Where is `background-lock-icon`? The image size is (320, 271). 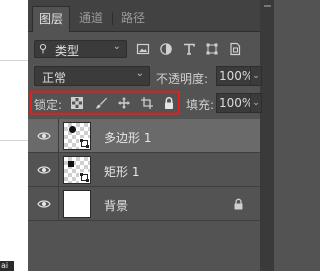 background-lock-icon is located at coordinates (238, 204).